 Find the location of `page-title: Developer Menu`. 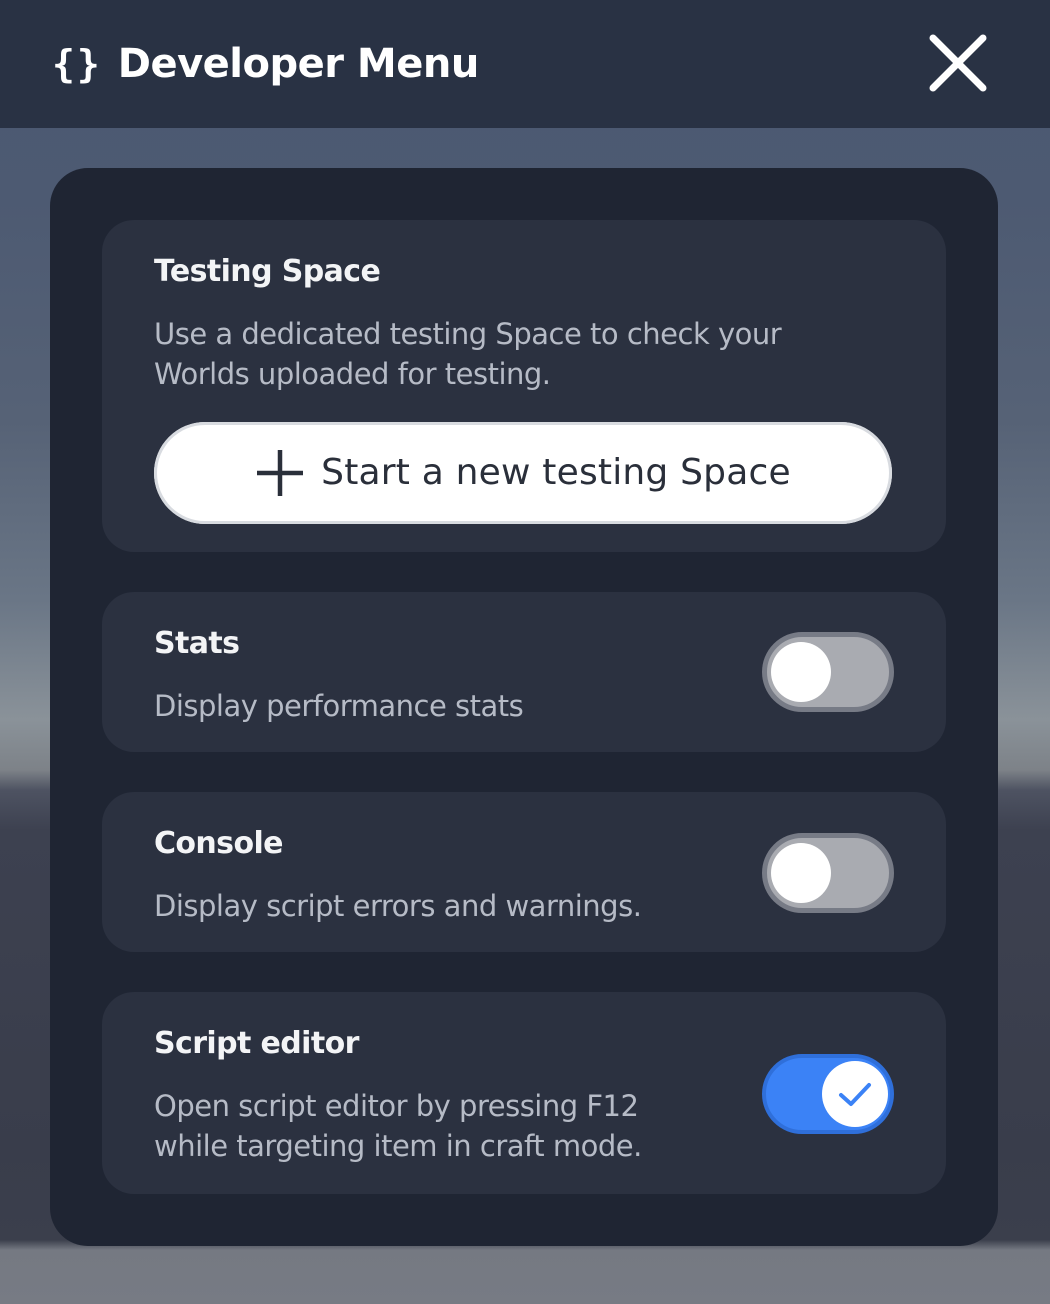

page-title: Developer Menu is located at coordinates (298, 64).